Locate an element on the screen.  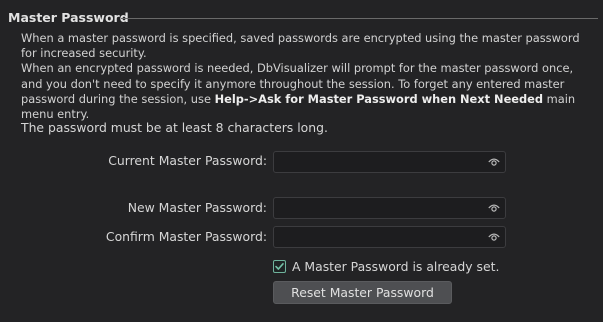
section-title: Master Password is located at coordinates (68, 17).